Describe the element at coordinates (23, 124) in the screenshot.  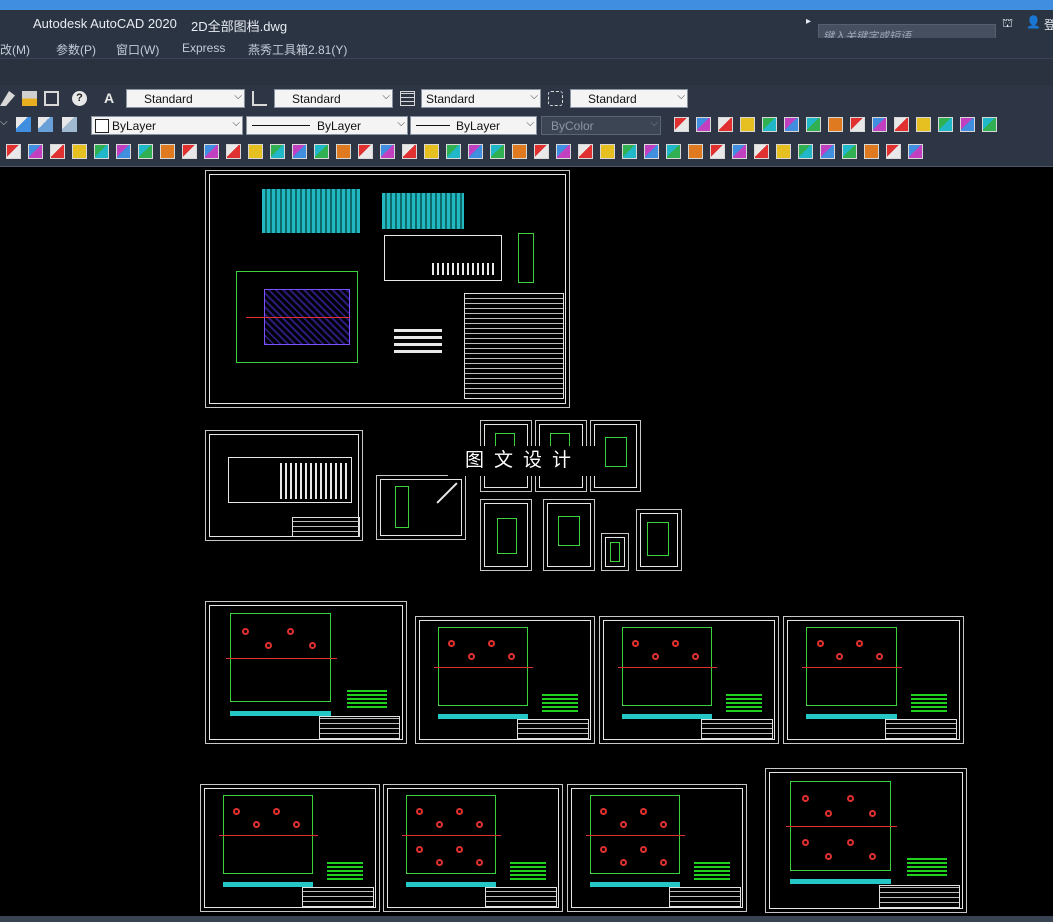
I see `layer-states-icon` at that location.